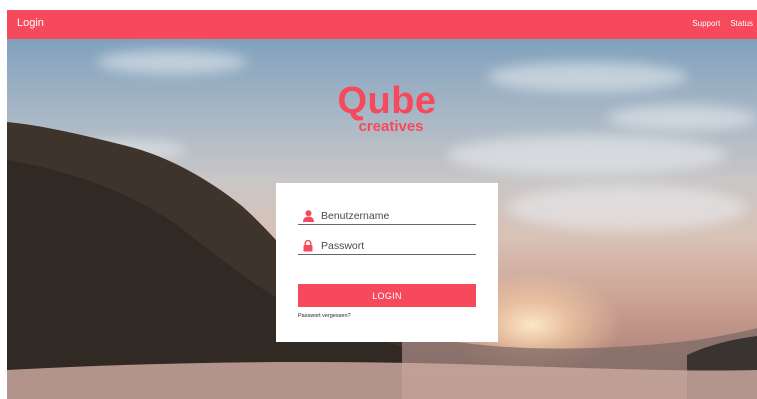  I want to click on login-button: LOGIN, so click(387, 295).